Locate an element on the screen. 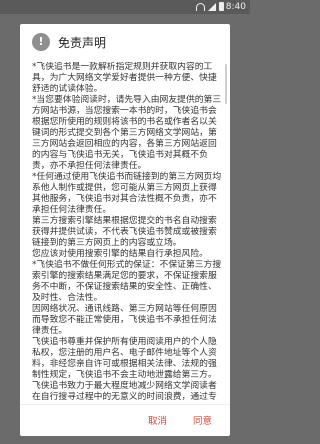  signal-icon is located at coordinates (212, 6).